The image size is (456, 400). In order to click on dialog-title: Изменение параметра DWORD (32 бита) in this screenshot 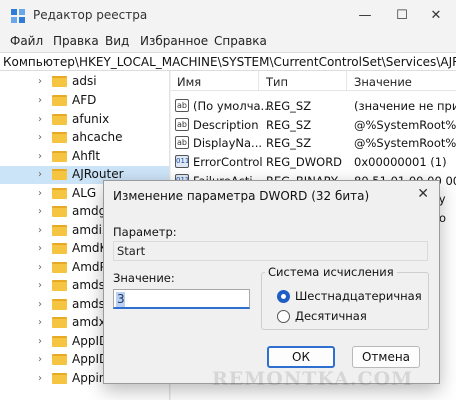, I will do `click(241, 196)`.